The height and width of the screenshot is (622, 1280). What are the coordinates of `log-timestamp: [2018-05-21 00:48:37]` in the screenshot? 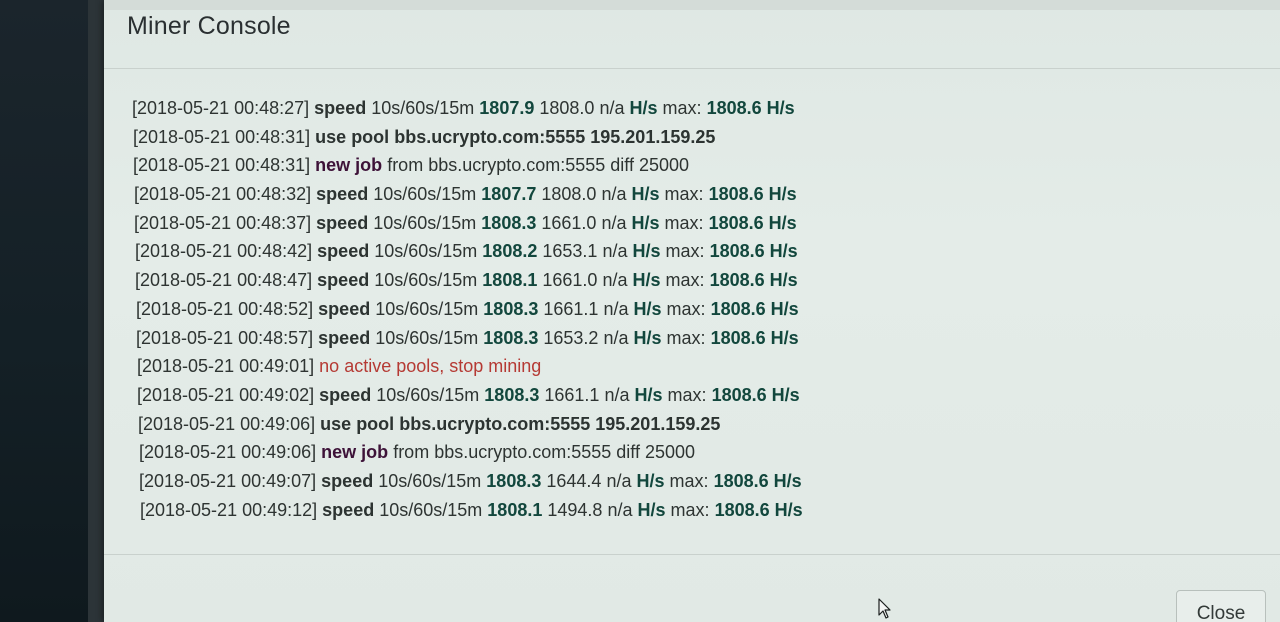 It's located at (223, 222).